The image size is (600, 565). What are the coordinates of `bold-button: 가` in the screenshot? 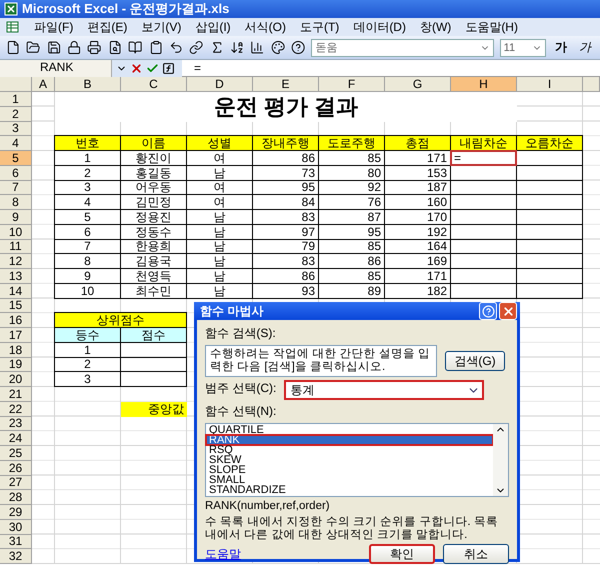 It's located at (561, 47).